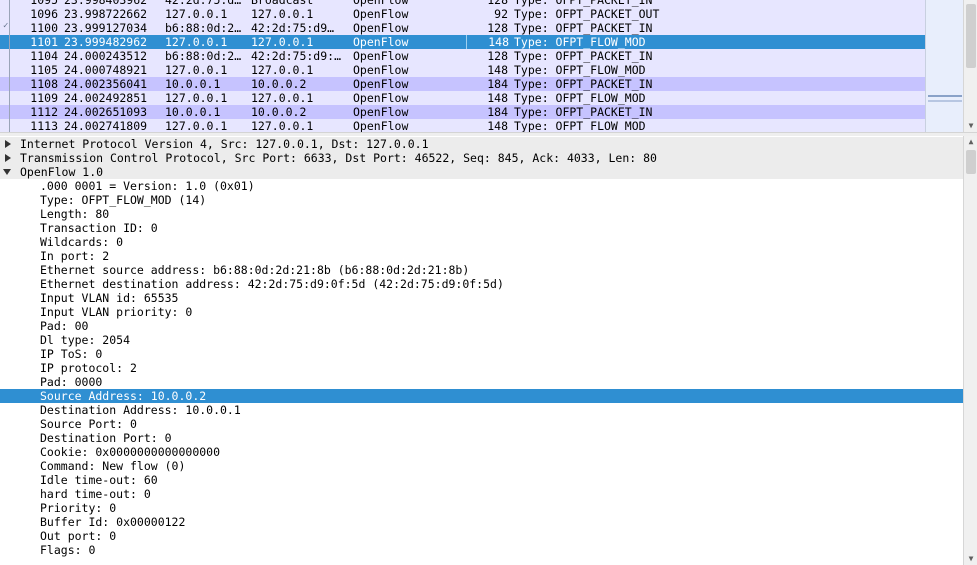 Image resolution: width=977 pixels, height=565 pixels. I want to click on tree-item-label: Wildcards: 0, so click(82, 242).